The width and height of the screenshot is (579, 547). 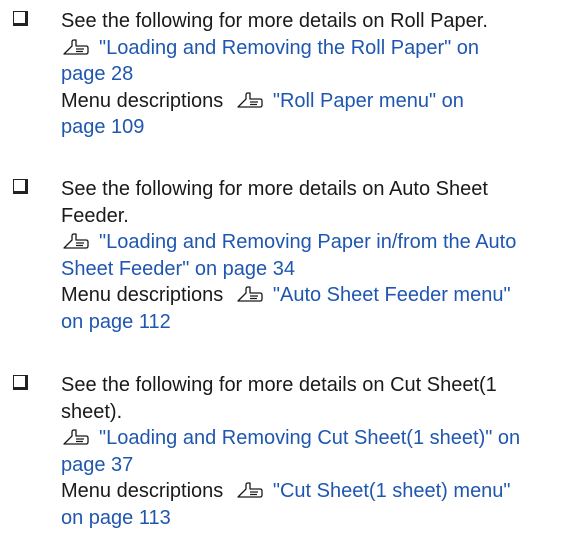 I want to click on reference-link-continued: page 37, so click(x=317, y=465).